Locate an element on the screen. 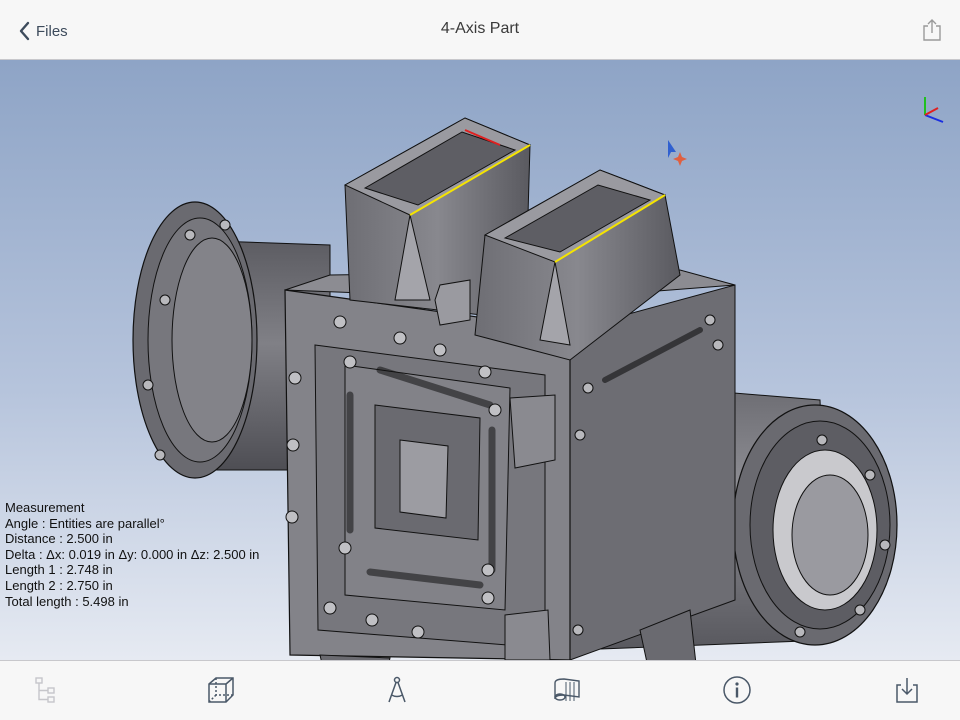  info-button is located at coordinates (737, 690).